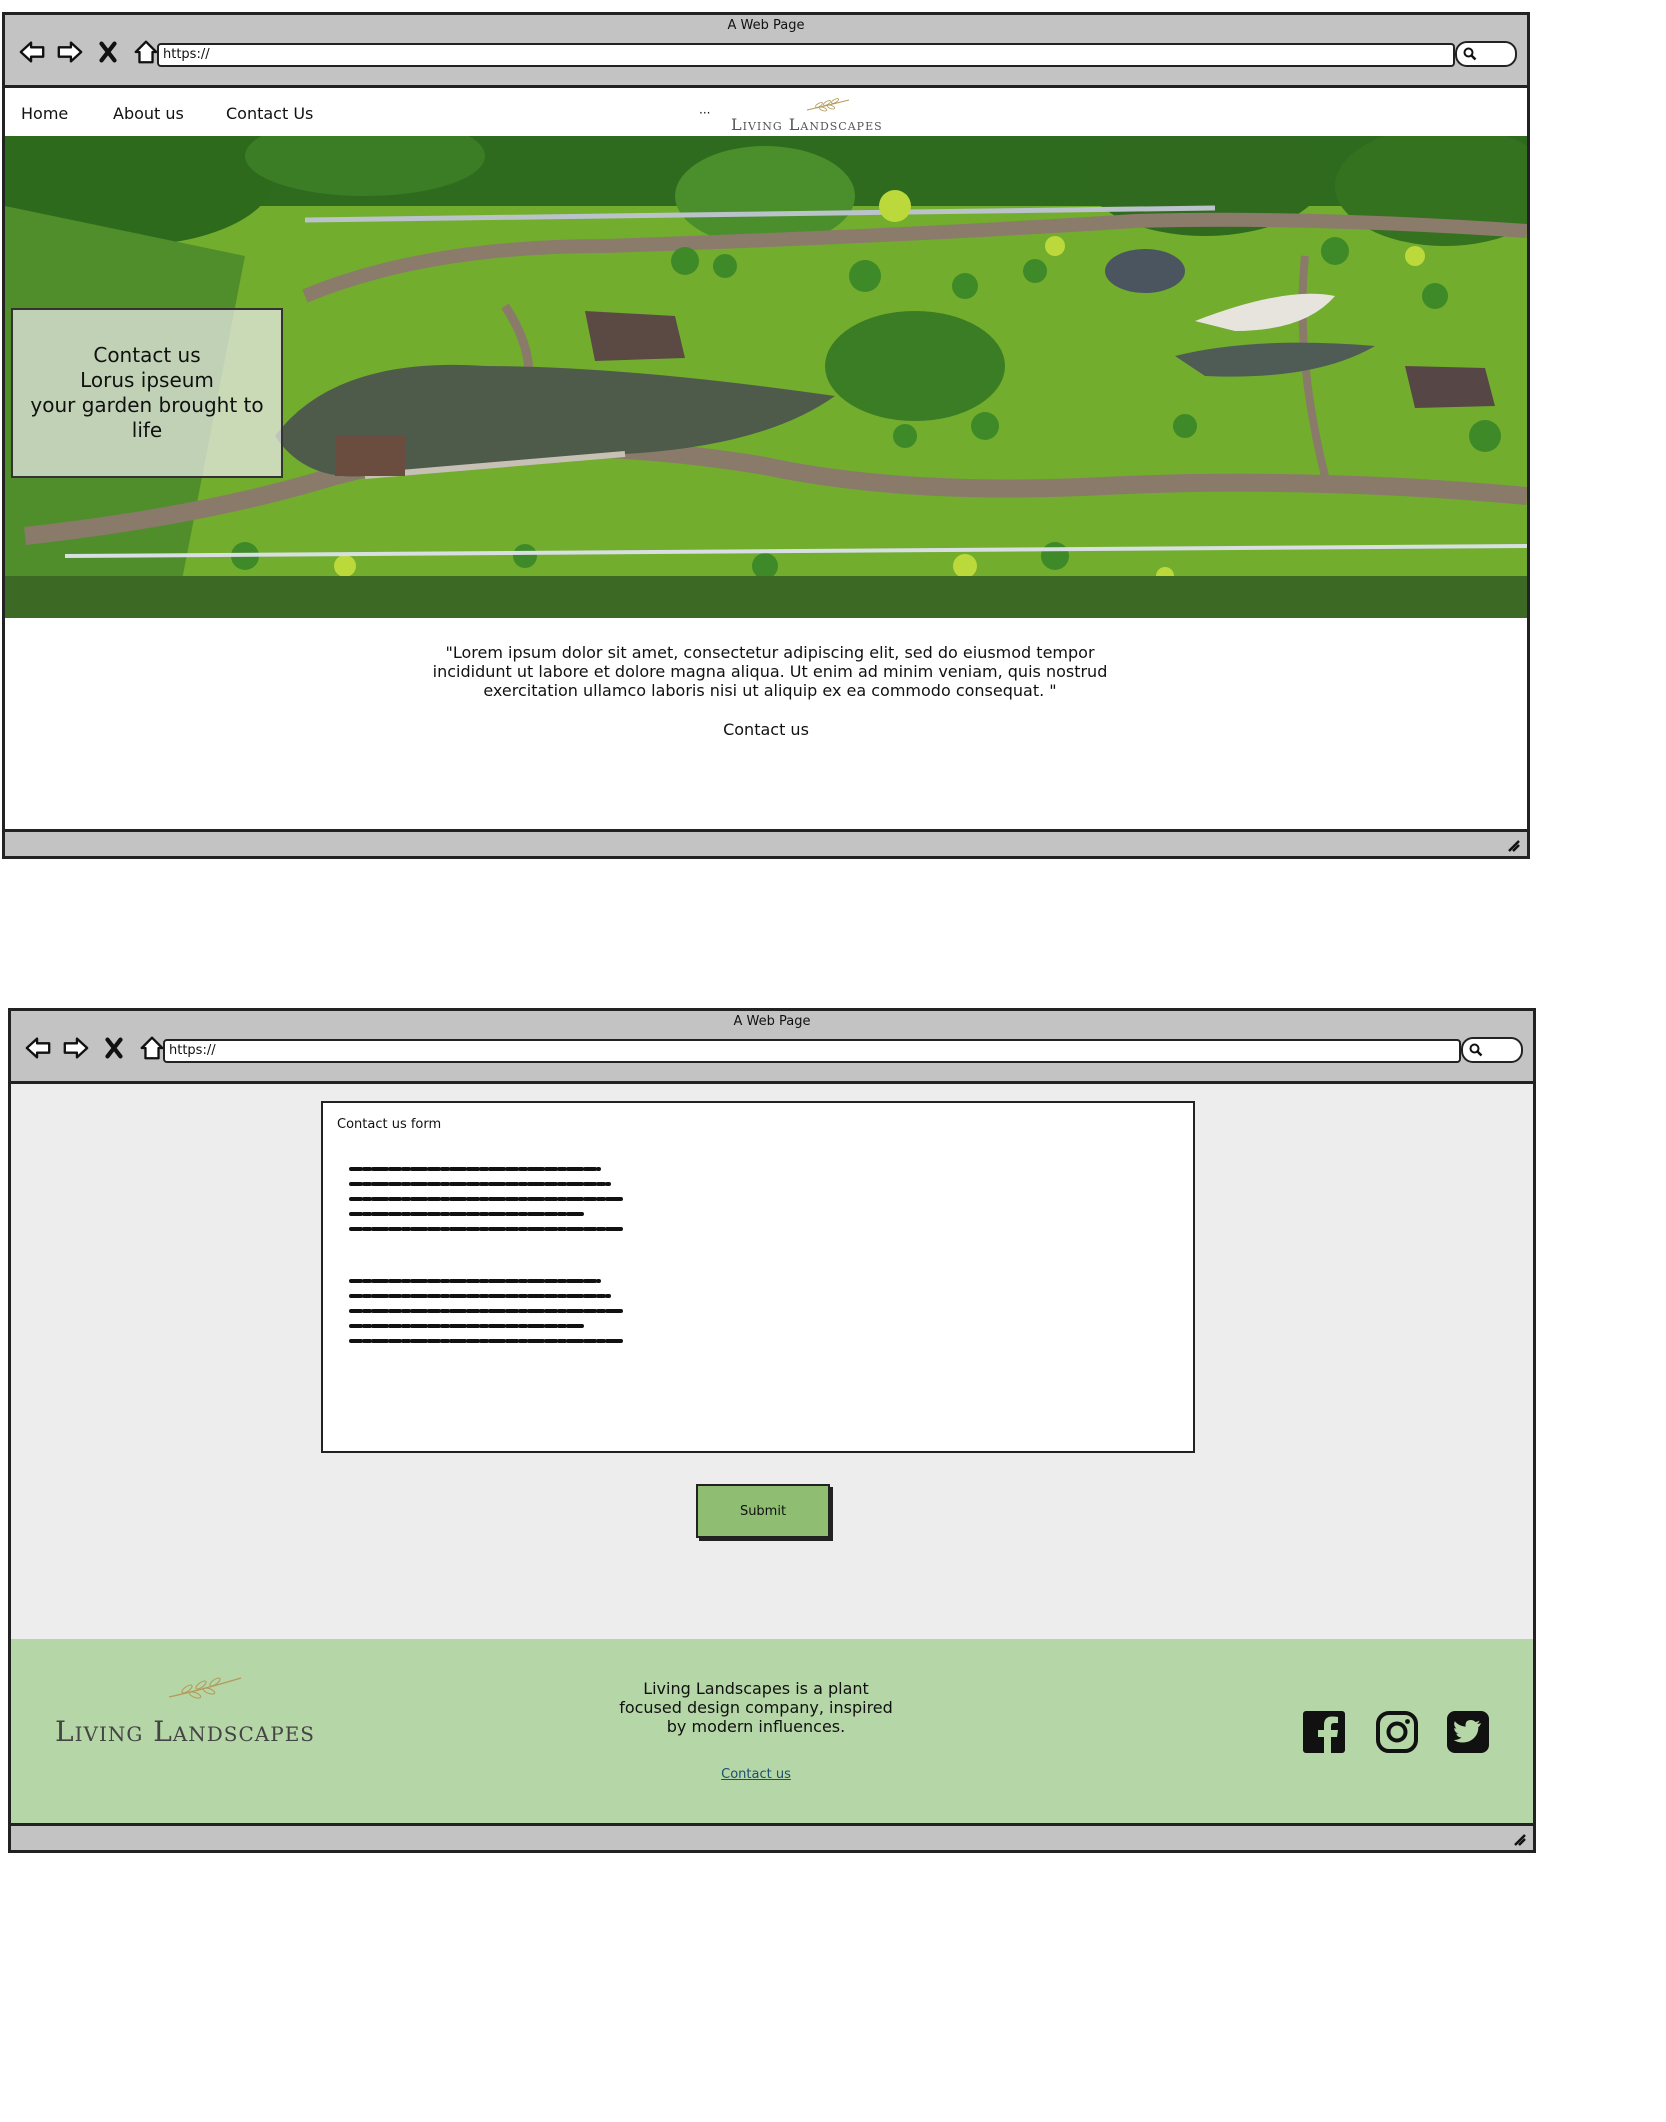 The image size is (1666, 2122). What do you see at coordinates (1324, 1732) in the screenshot?
I see `facebook-icon` at bounding box center [1324, 1732].